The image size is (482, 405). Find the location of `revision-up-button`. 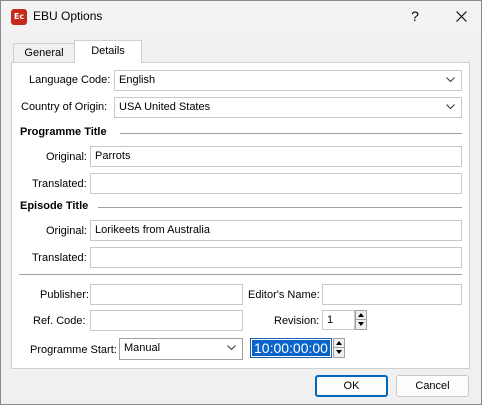

revision-up-button is located at coordinates (361, 315).